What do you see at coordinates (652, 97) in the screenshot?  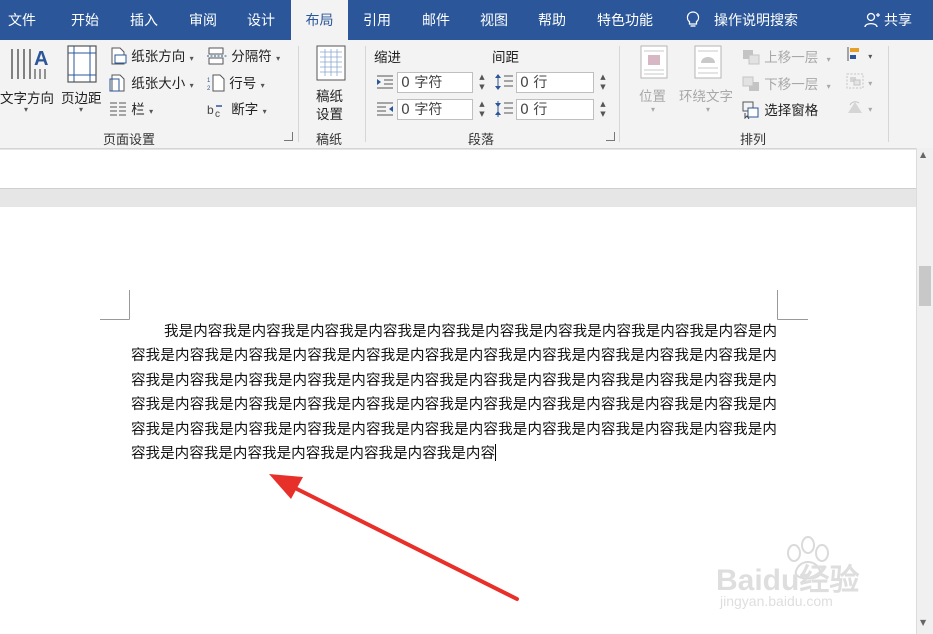 I see `position-label: 位置` at bounding box center [652, 97].